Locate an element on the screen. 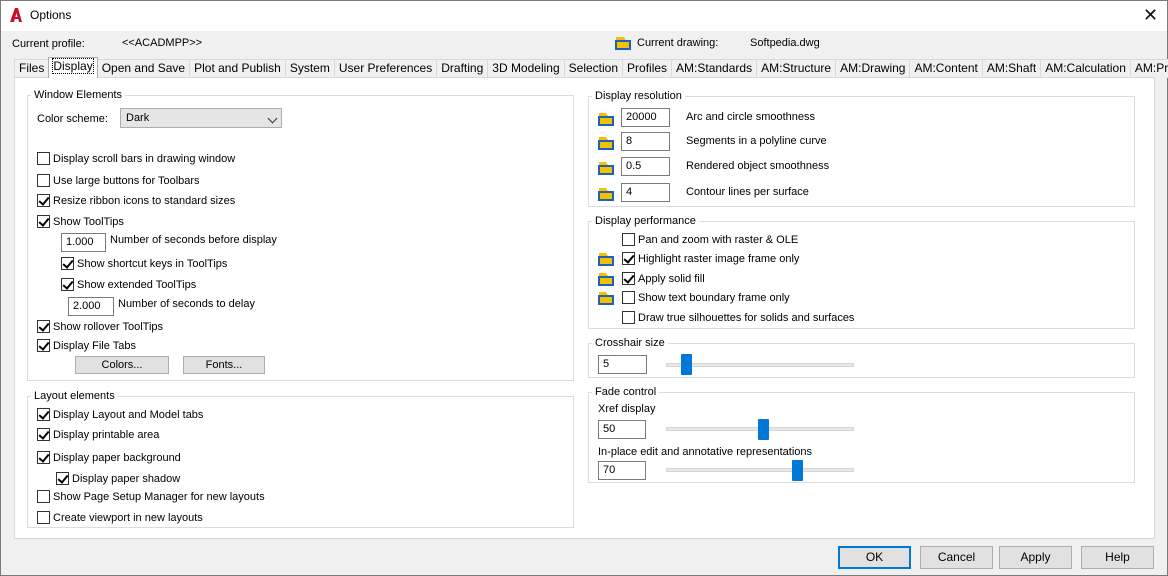  show-tooltips-checkbox is located at coordinates (43, 221).